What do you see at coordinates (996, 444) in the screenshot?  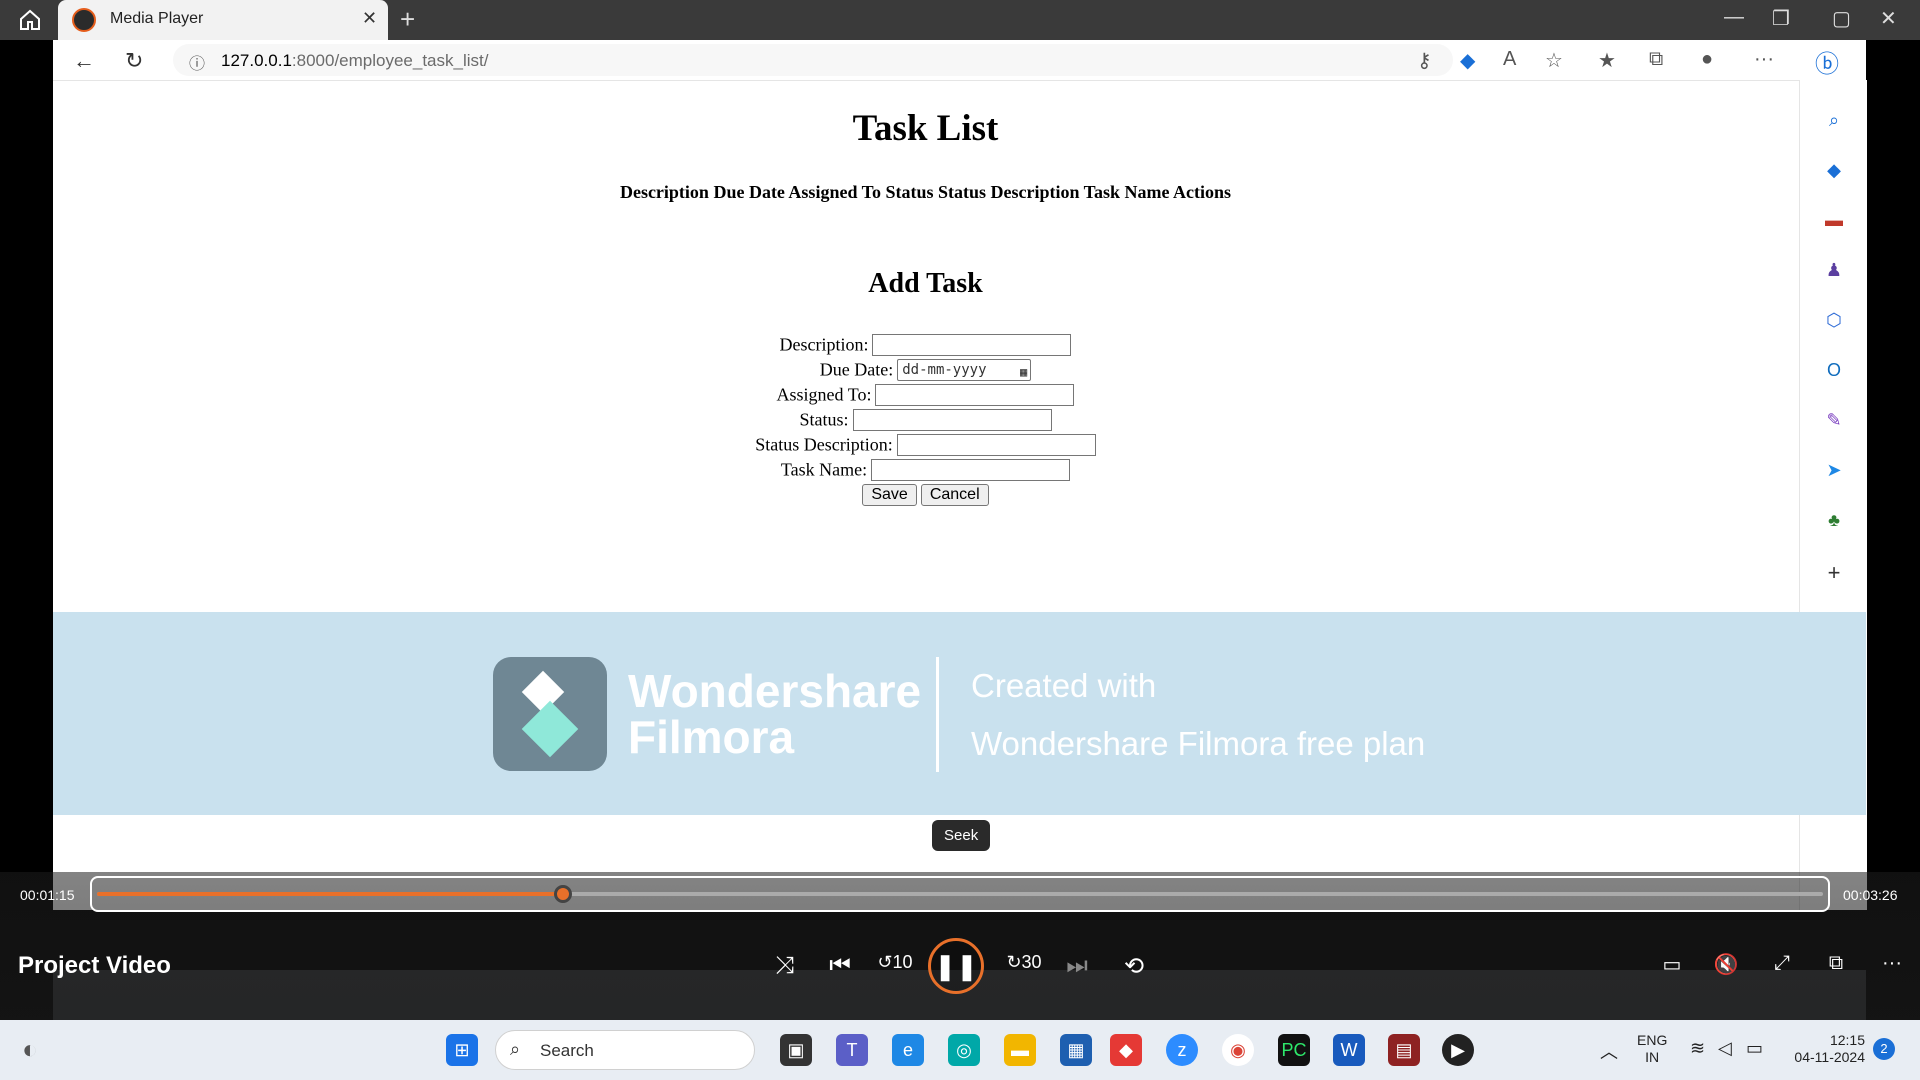 I see `status-description-input` at bounding box center [996, 444].